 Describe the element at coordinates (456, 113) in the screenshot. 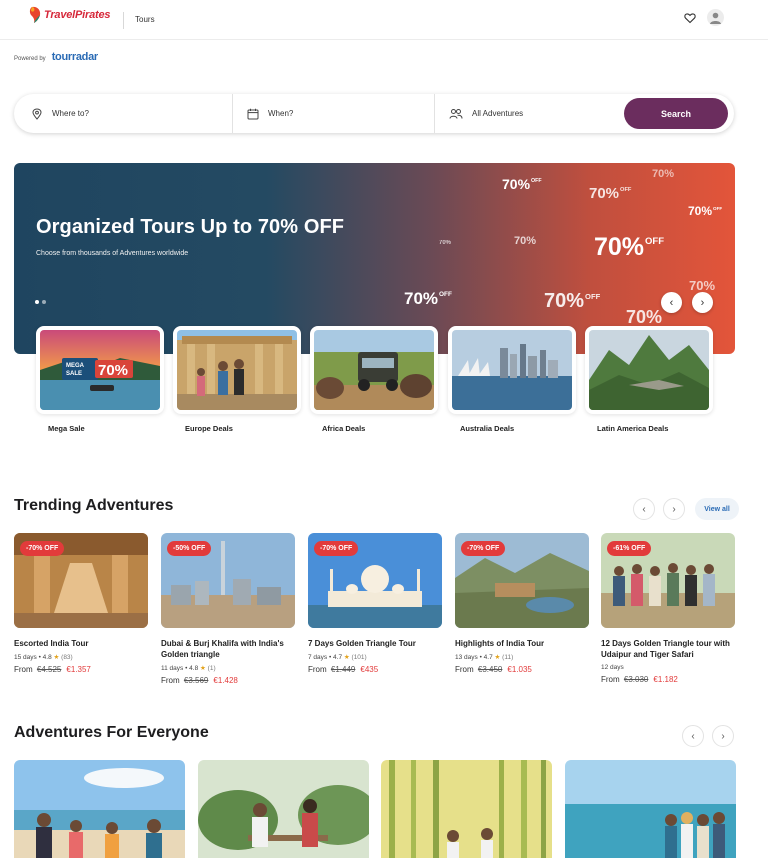

I see `people-icon` at that location.